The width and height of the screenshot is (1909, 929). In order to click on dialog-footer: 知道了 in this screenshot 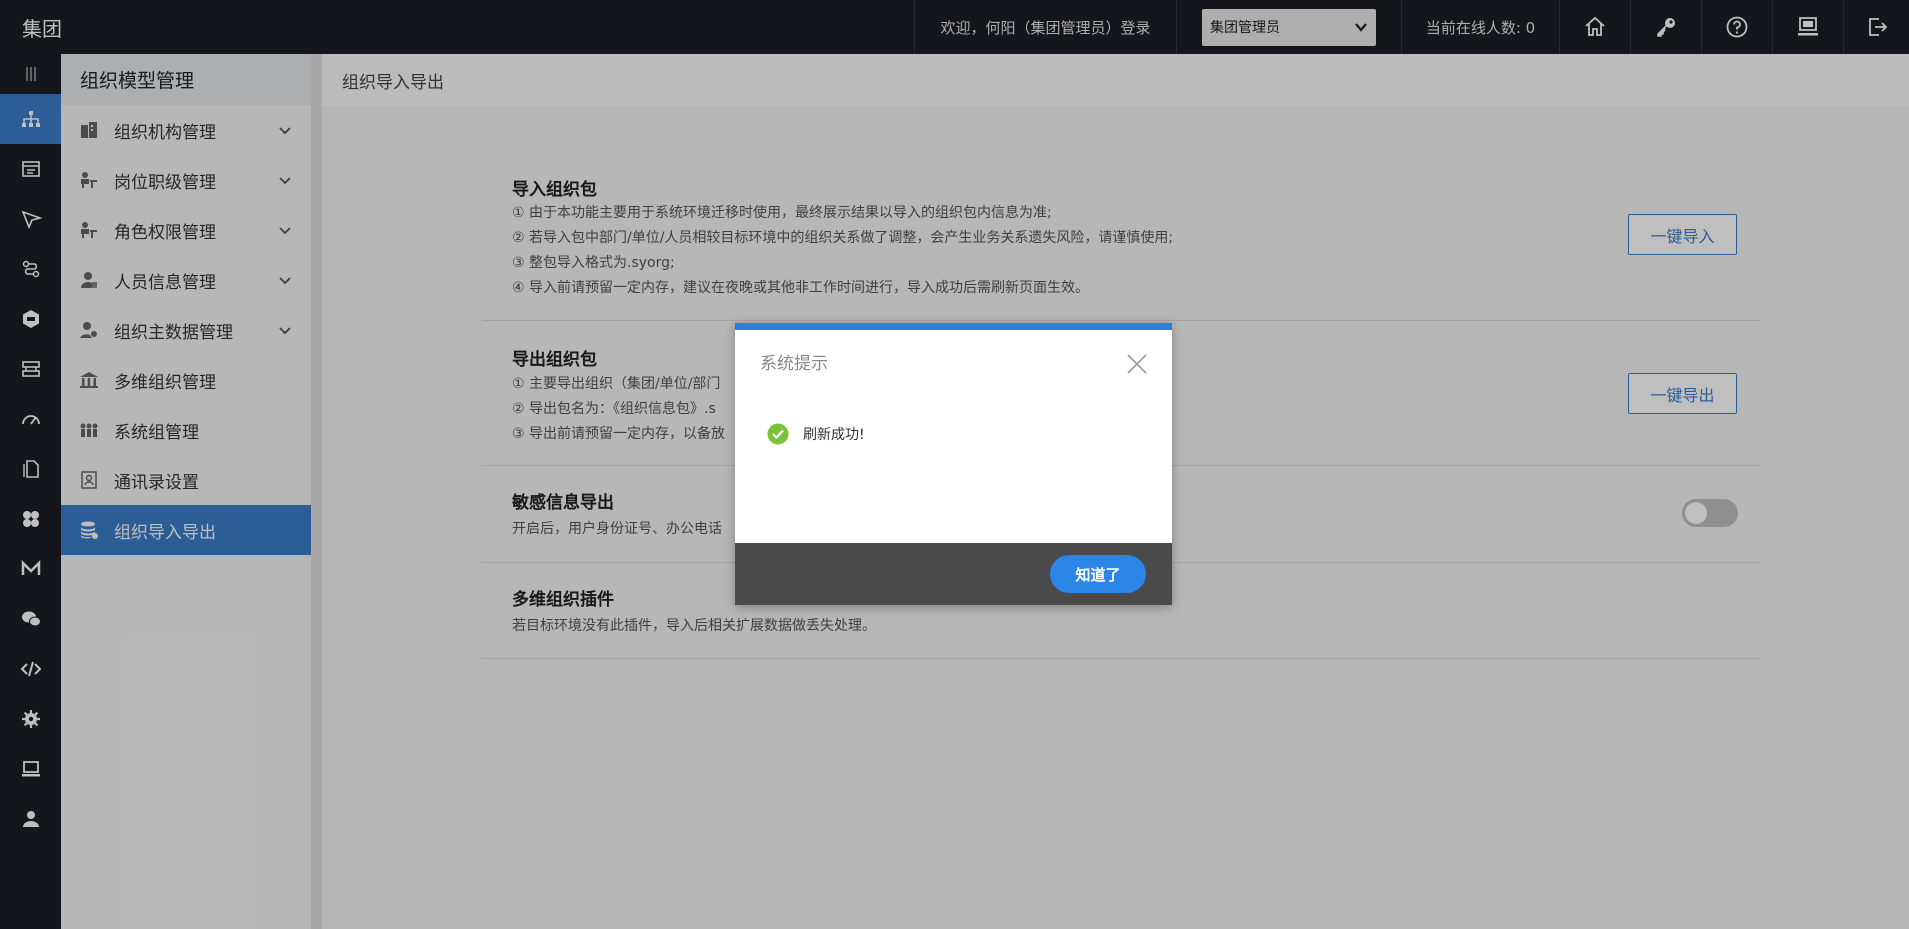, I will do `click(953, 574)`.